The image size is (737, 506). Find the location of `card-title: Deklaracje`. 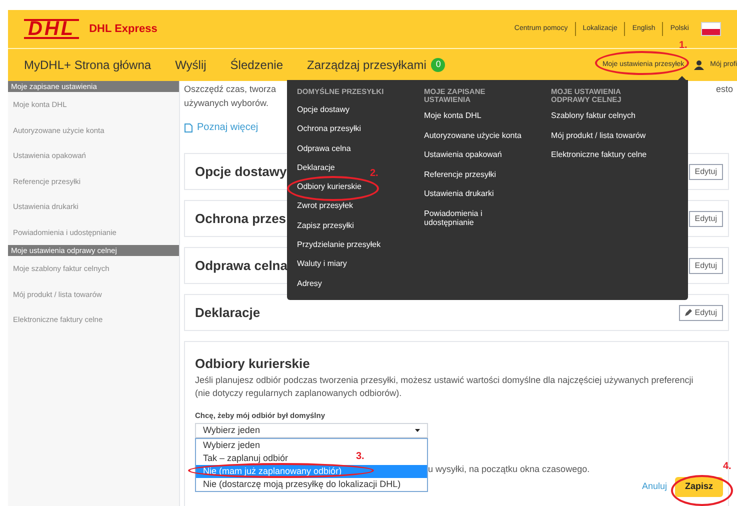

card-title: Deklaracje is located at coordinates (227, 313).